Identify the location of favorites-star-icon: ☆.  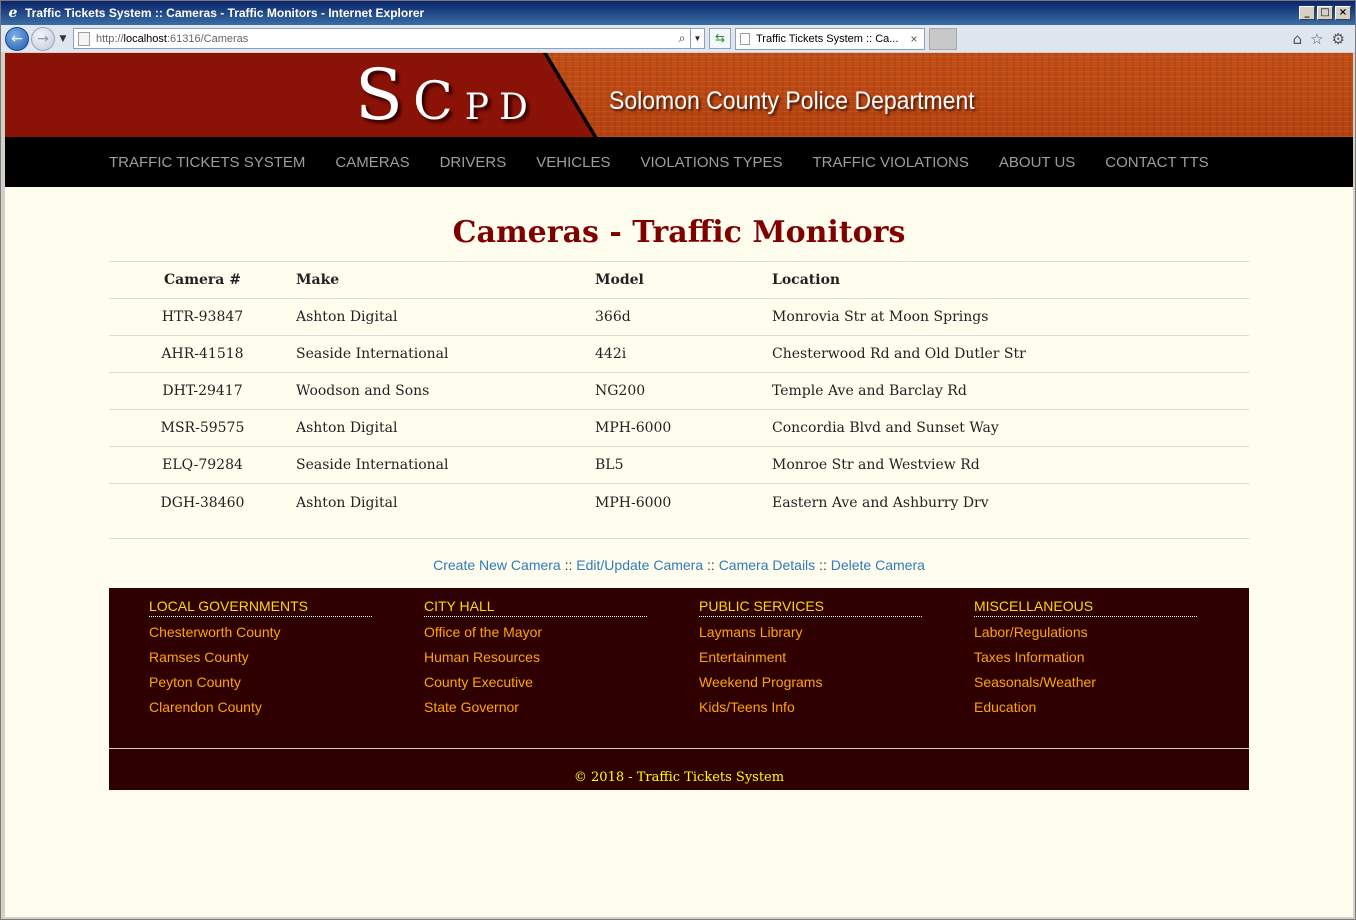
(1316, 39).